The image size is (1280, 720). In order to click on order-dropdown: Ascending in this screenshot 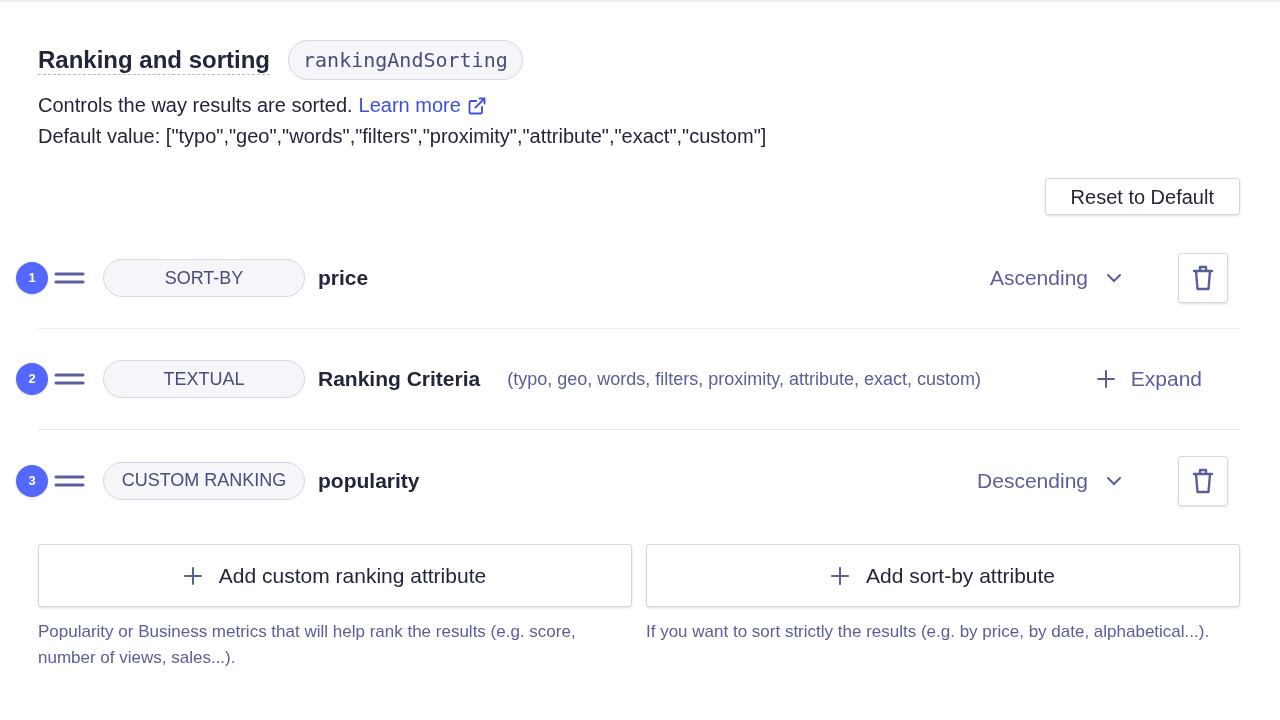, I will do `click(1055, 278)`.